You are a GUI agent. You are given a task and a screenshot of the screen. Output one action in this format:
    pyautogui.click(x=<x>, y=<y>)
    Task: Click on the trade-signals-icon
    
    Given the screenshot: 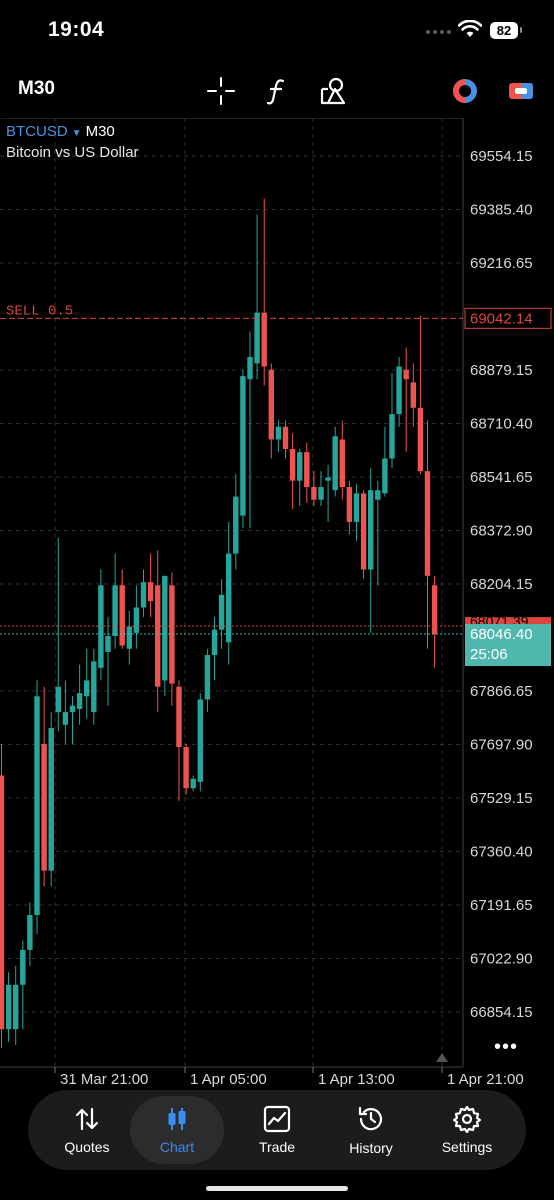 What is the action you would take?
    pyautogui.click(x=465, y=91)
    